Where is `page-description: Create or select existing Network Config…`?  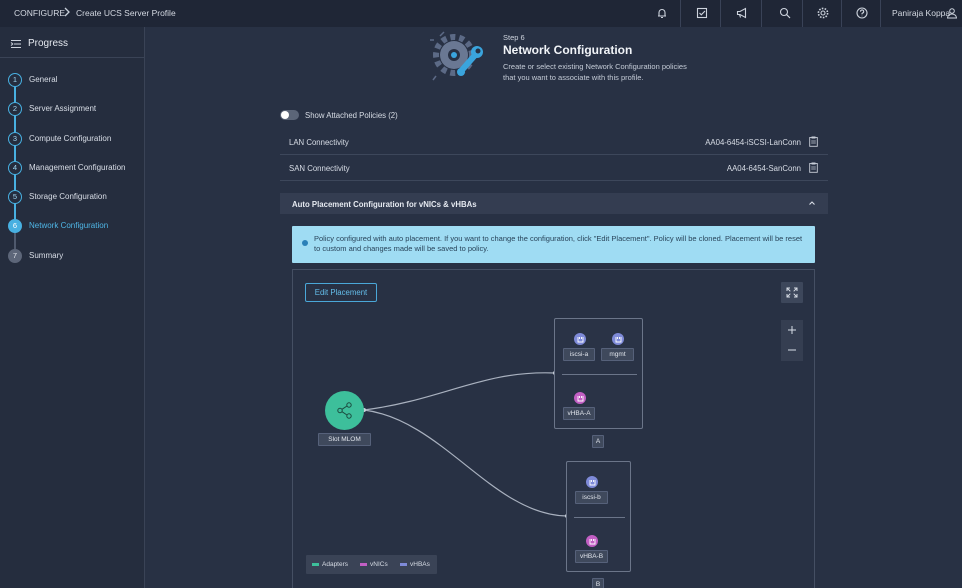
page-description: Create or select existing Network Config… is located at coordinates (595, 72).